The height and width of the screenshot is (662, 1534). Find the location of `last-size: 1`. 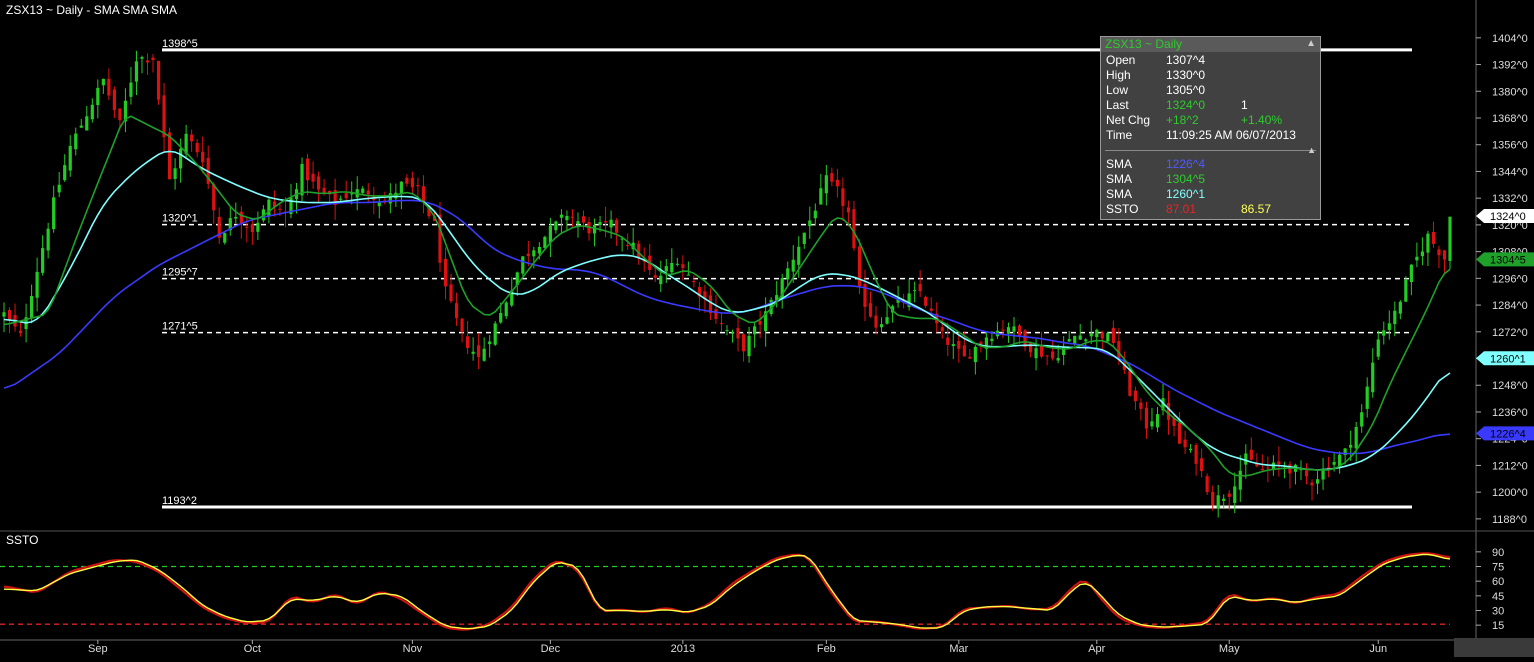

last-size: 1 is located at coordinates (1244, 105).